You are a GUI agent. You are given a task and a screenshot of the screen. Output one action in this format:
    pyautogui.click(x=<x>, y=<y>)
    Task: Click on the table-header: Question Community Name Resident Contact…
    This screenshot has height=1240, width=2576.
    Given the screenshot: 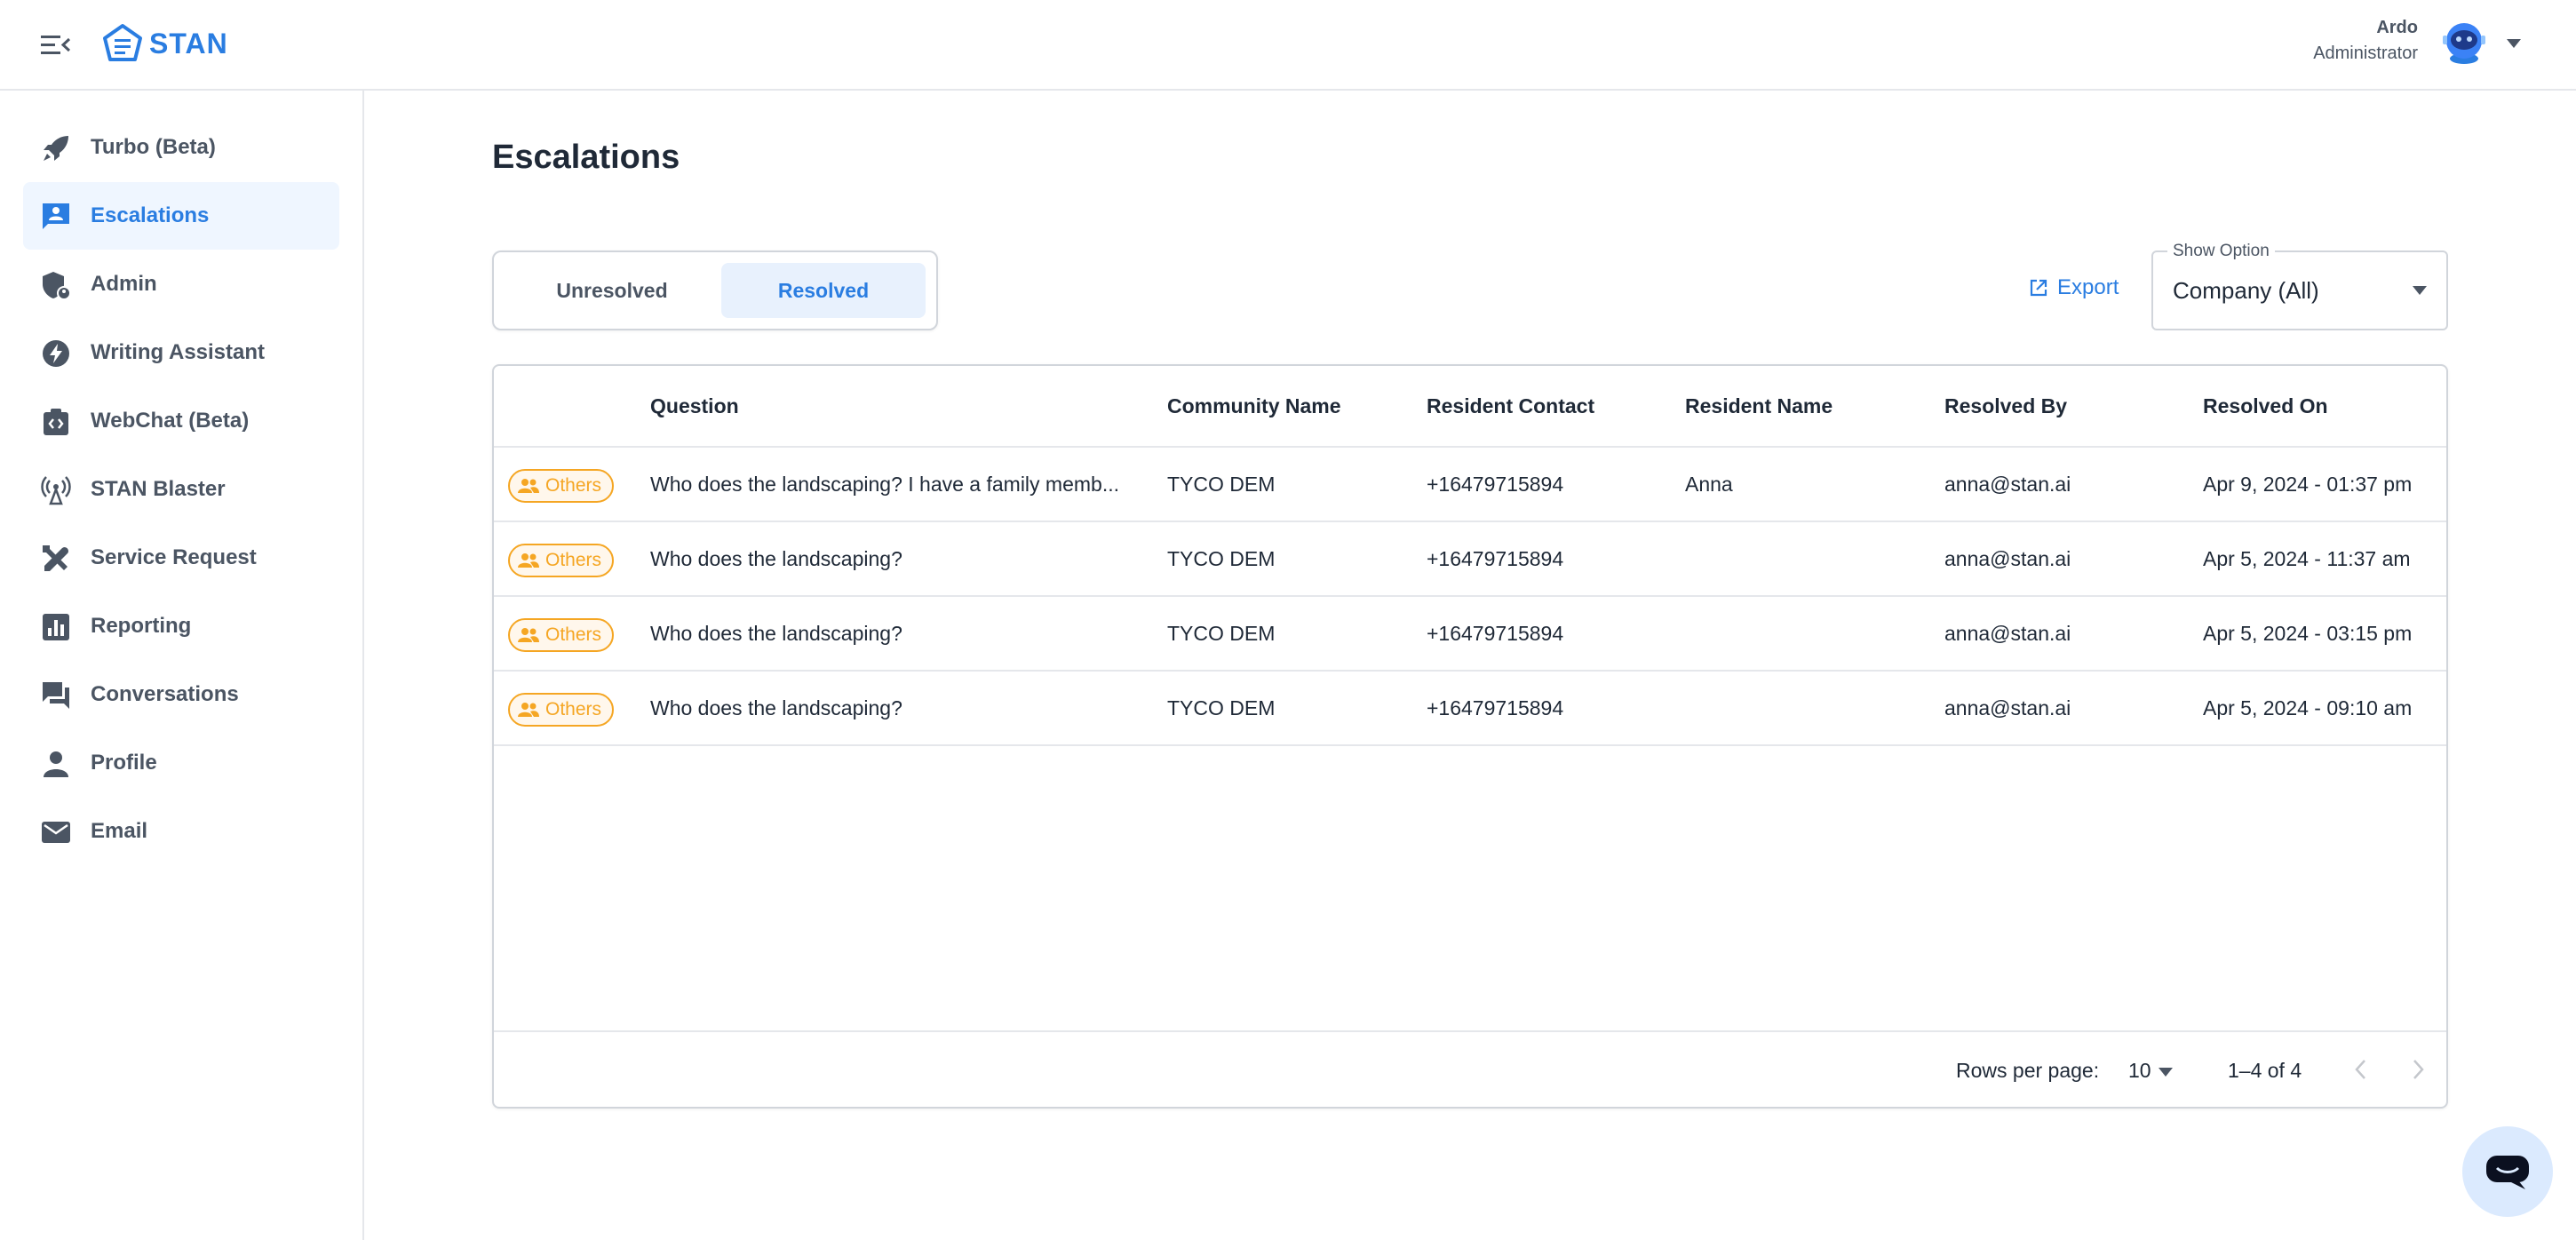 What is the action you would take?
    pyautogui.click(x=1470, y=407)
    